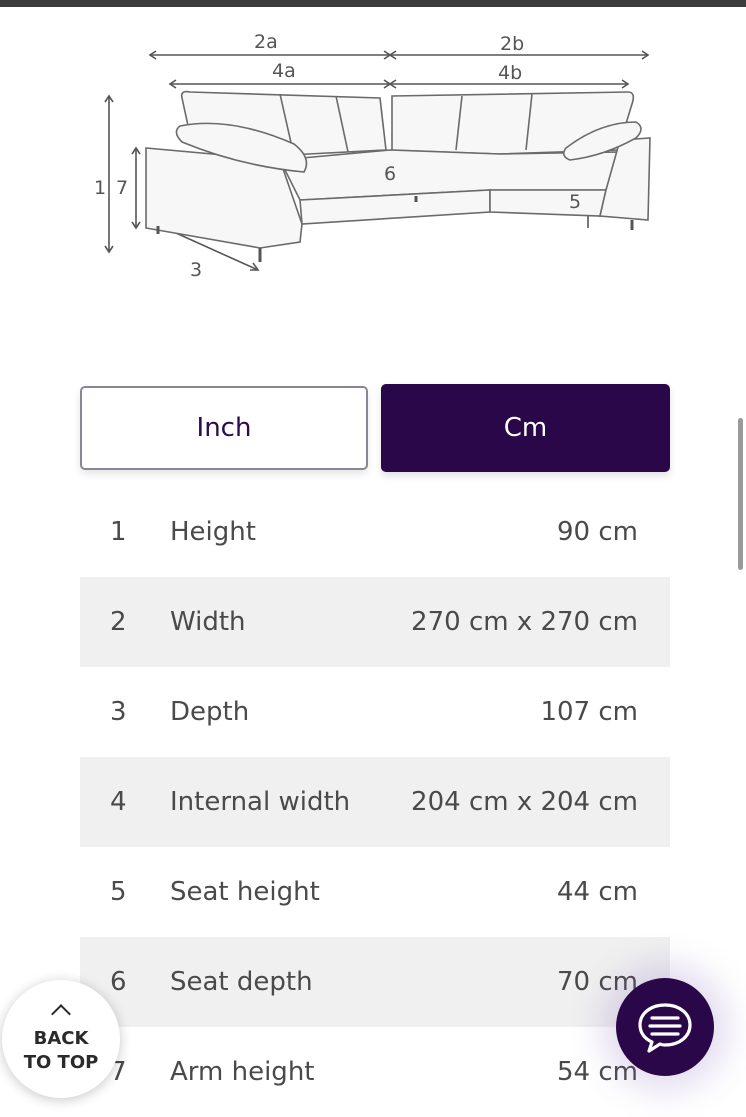 The height and width of the screenshot is (1117, 746). I want to click on row-label: Width, so click(208, 622).